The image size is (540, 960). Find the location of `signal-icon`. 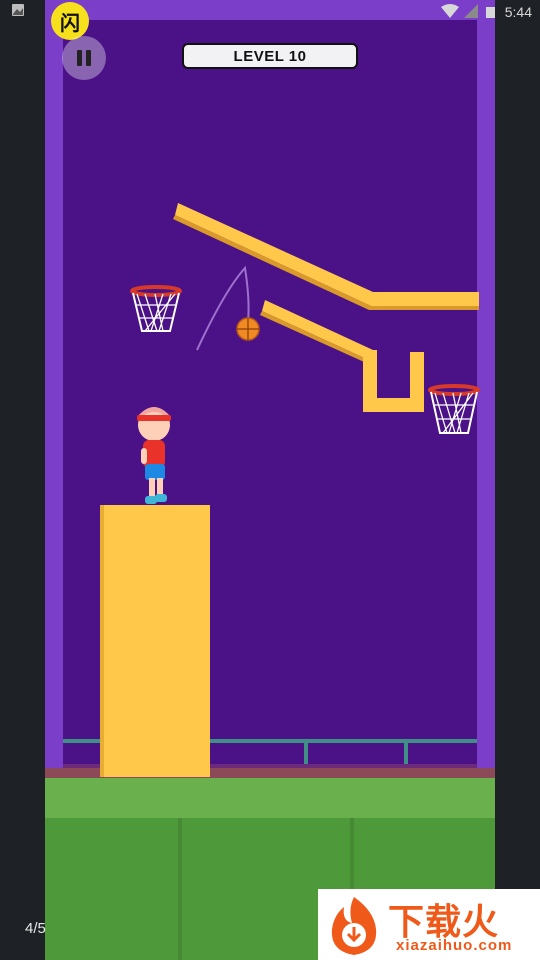

signal-icon is located at coordinates (471, 11).